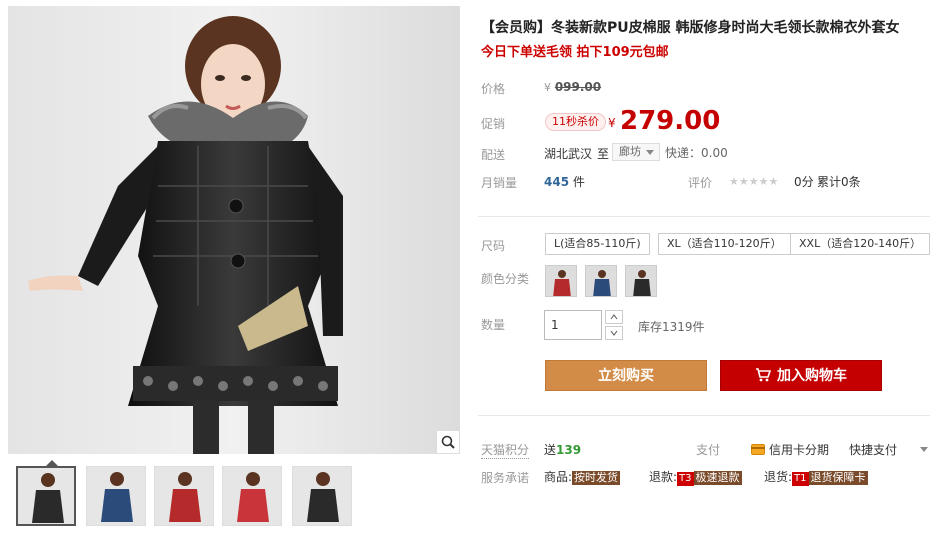 The width and height of the screenshot is (930, 537). Describe the element at coordinates (547, 87) in the screenshot. I see `yen-sign: ¥` at that location.